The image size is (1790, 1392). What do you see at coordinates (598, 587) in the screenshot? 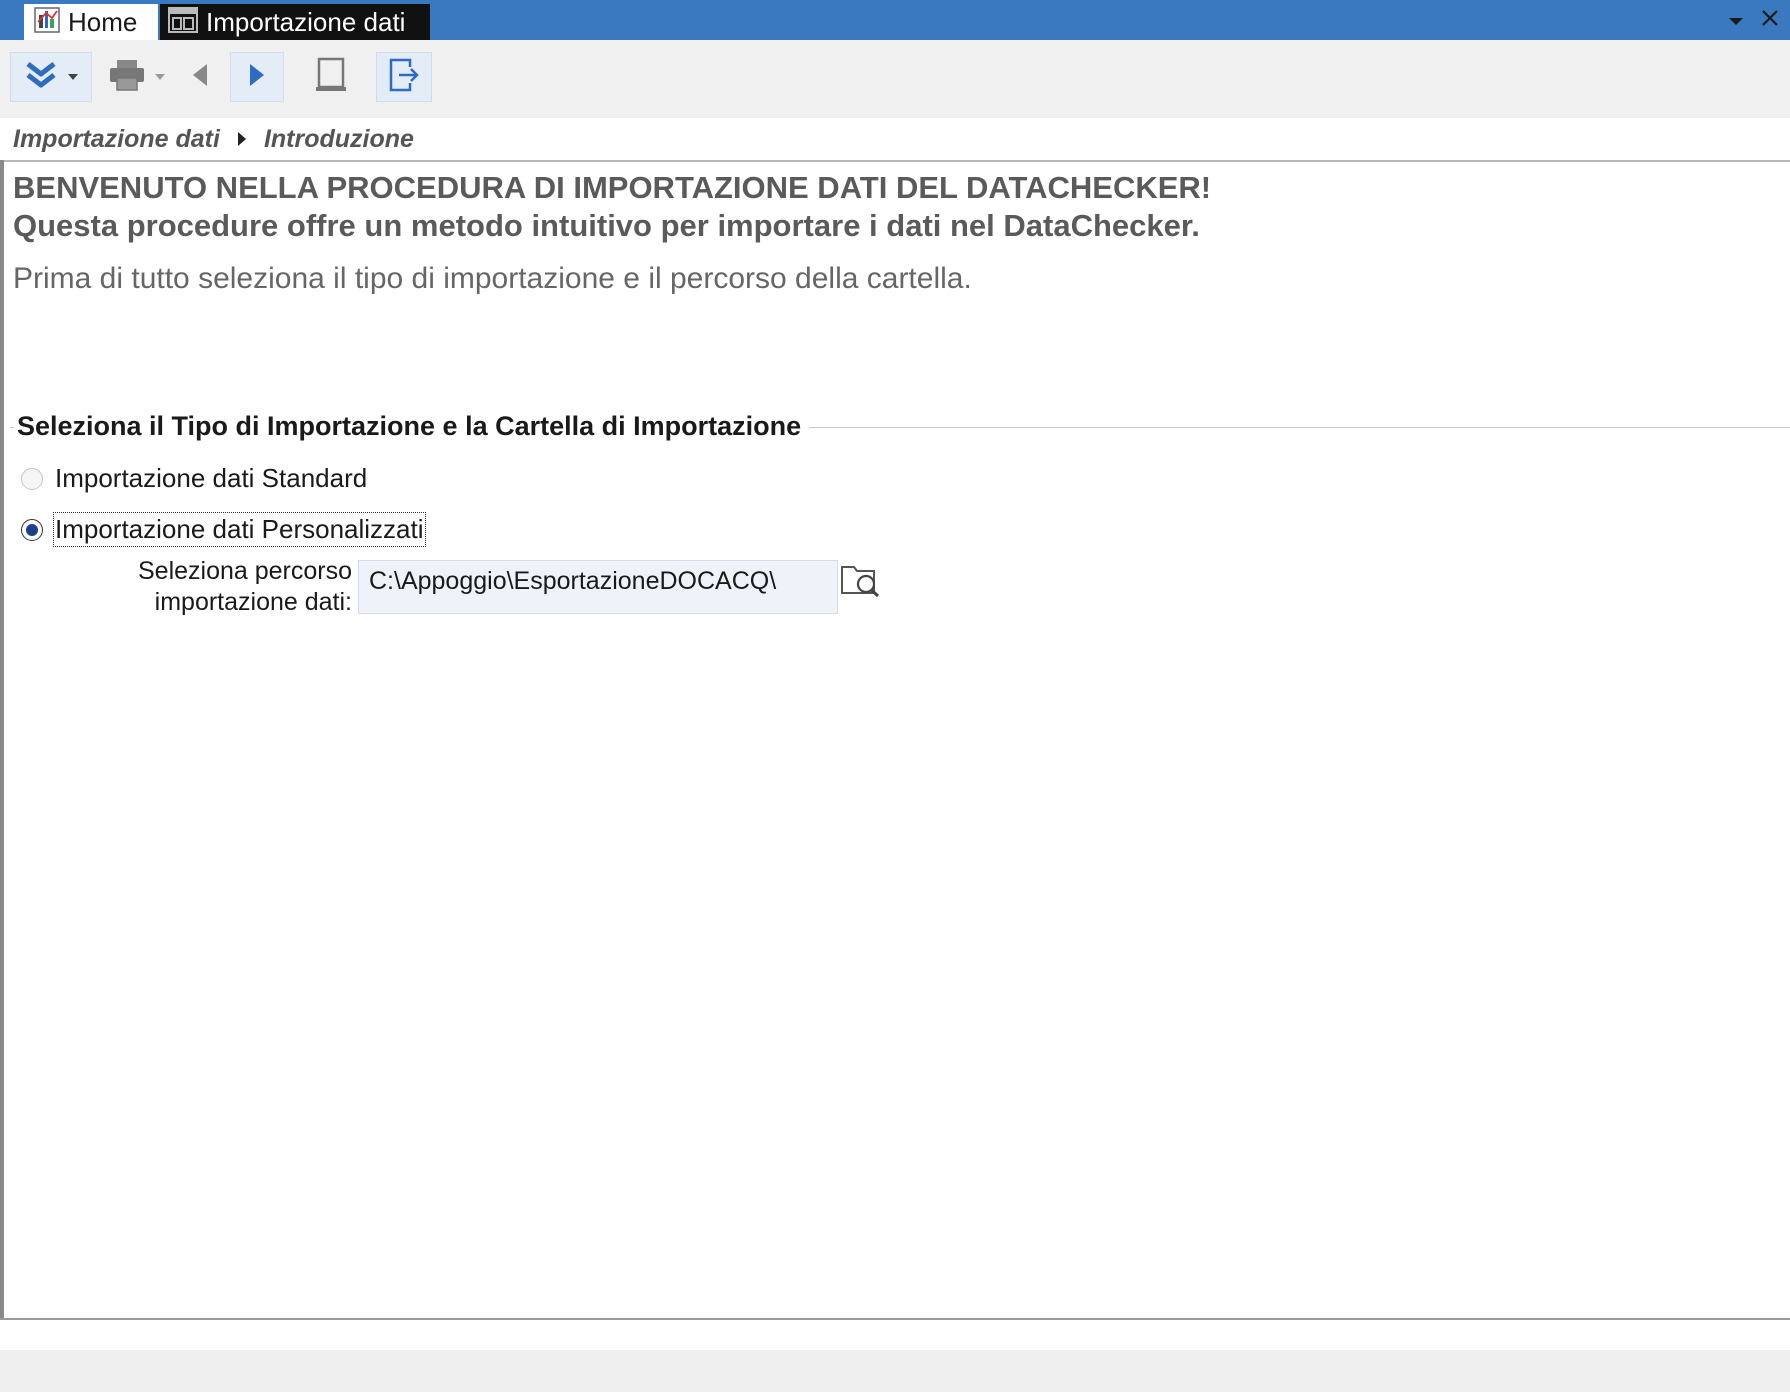
I see `import-path-field: C:\Appoggio\EsportazioneDOCACQ\` at bounding box center [598, 587].